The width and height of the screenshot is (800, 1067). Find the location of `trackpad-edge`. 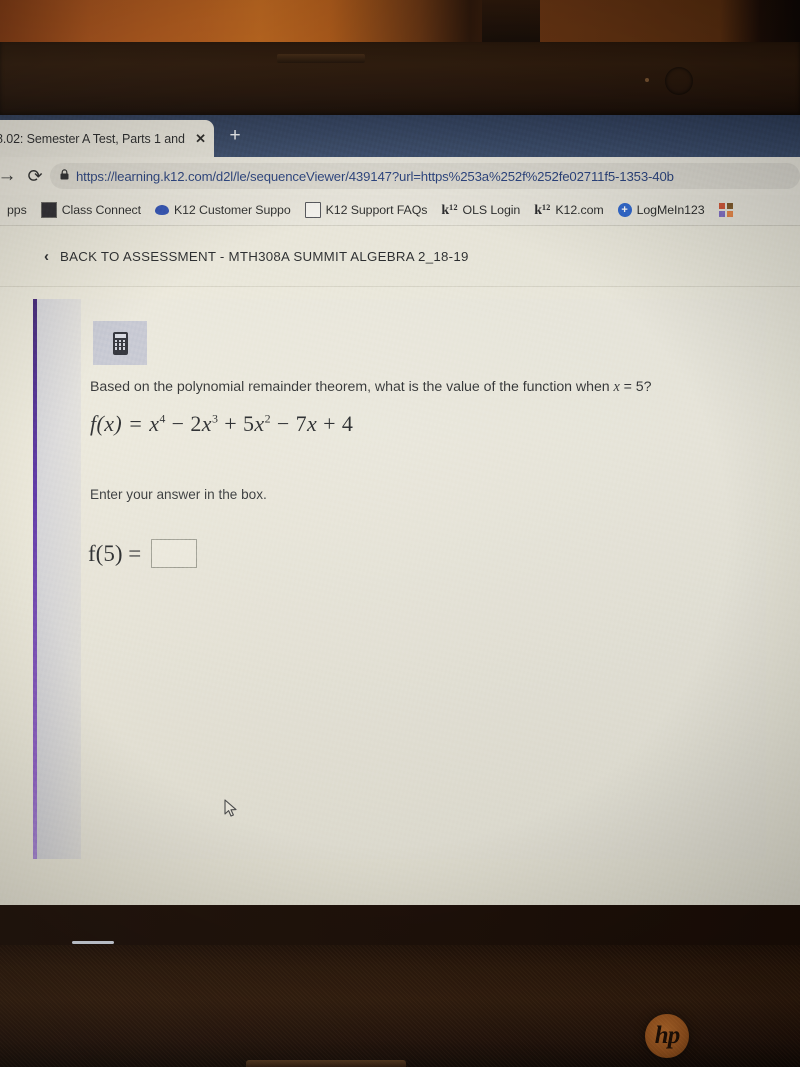

trackpad-edge is located at coordinates (326, 1063).